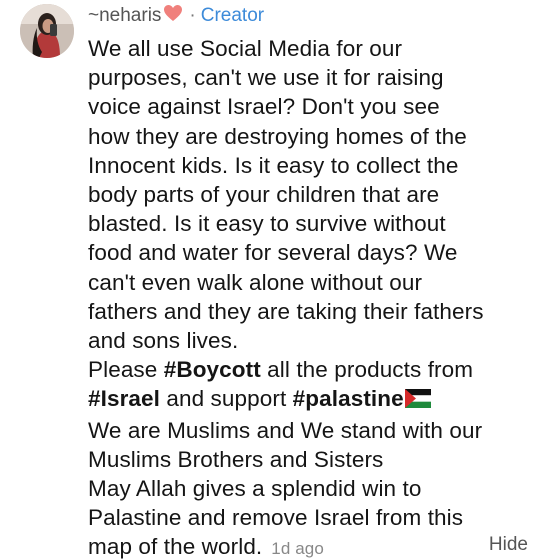 Image resolution: width=560 pixels, height=560 pixels. Describe the element at coordinates (264, 195) in the screenshot. I see `comment-line: body parts of your children that are` at that location.